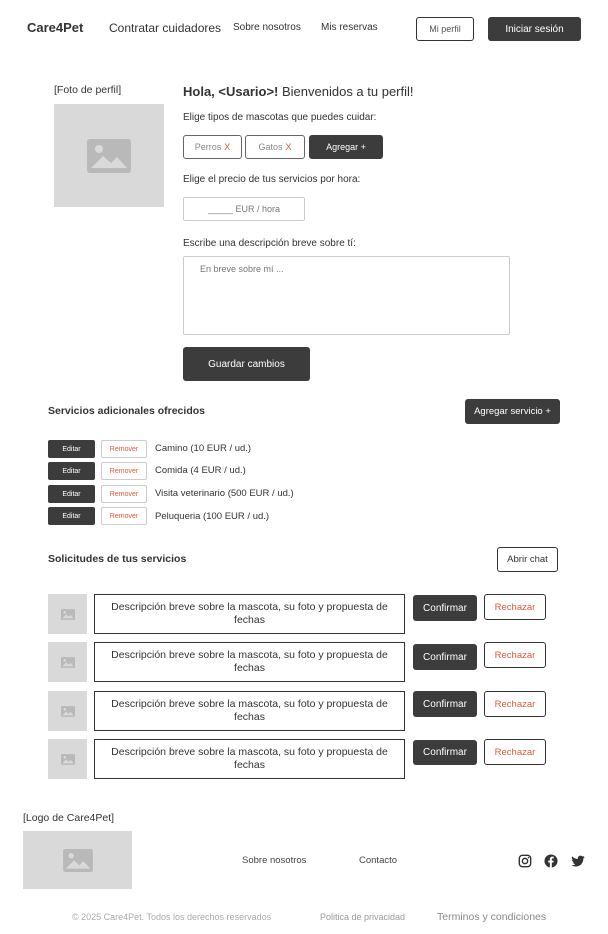  Describe the element at coordinates (362, 917) in the screenshot. I see `footer-privacy-link: Politica de privacidad` at that location.